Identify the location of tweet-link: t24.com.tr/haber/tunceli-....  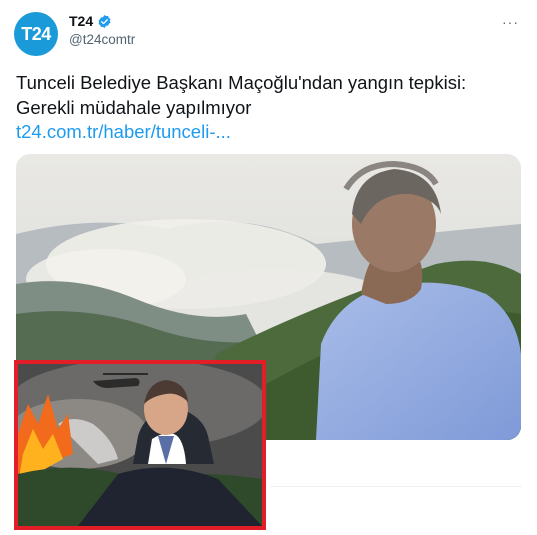
(123, 132).